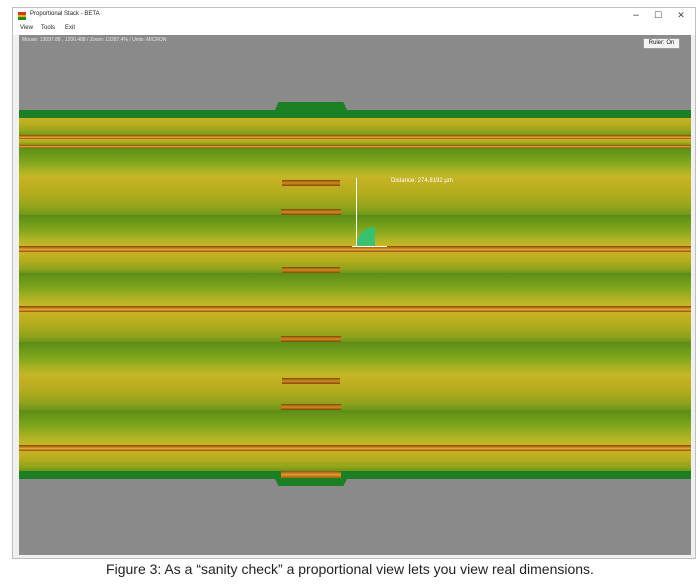 Image resolution: width=700 pixels, height=585 pixels. What do you see at coordinates (369, 246) in the screenshot?
I see `ruler-baseline` at bounding box center [369, 246].